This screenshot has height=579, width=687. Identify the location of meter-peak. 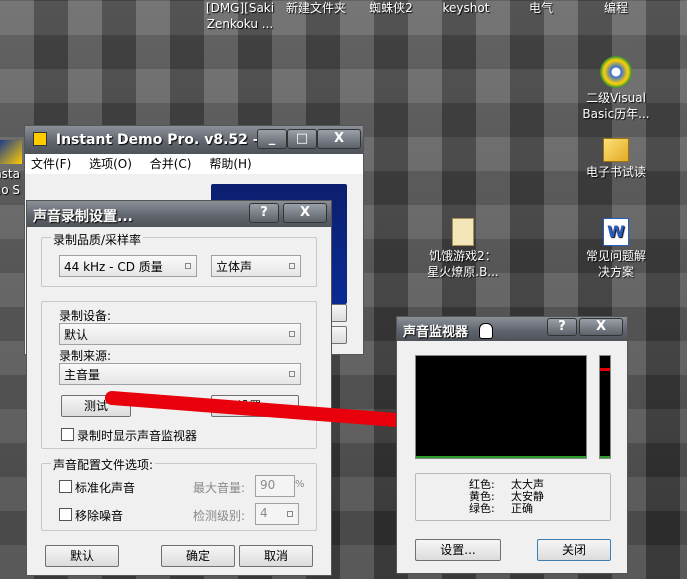
(605, 369).